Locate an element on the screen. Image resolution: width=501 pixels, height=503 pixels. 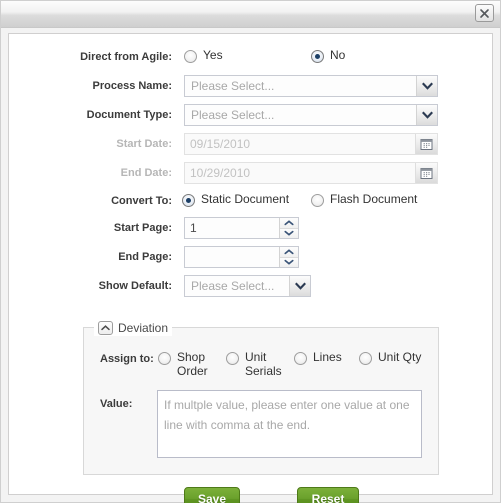
dialog-titlebar is located at coordinates (250, 14).